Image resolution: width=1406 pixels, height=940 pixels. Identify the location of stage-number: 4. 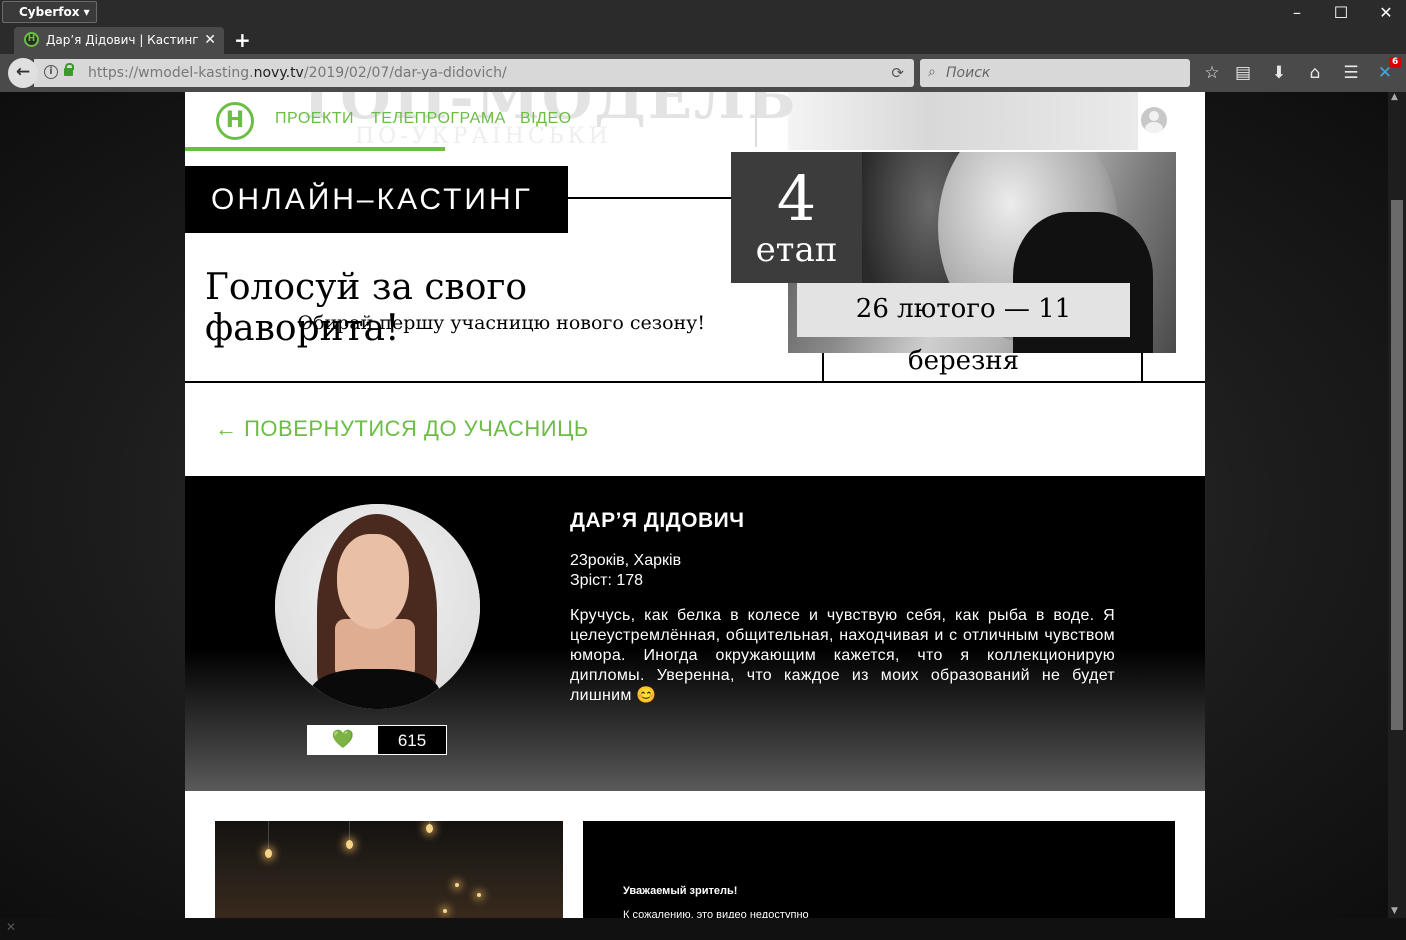
(796, 198).